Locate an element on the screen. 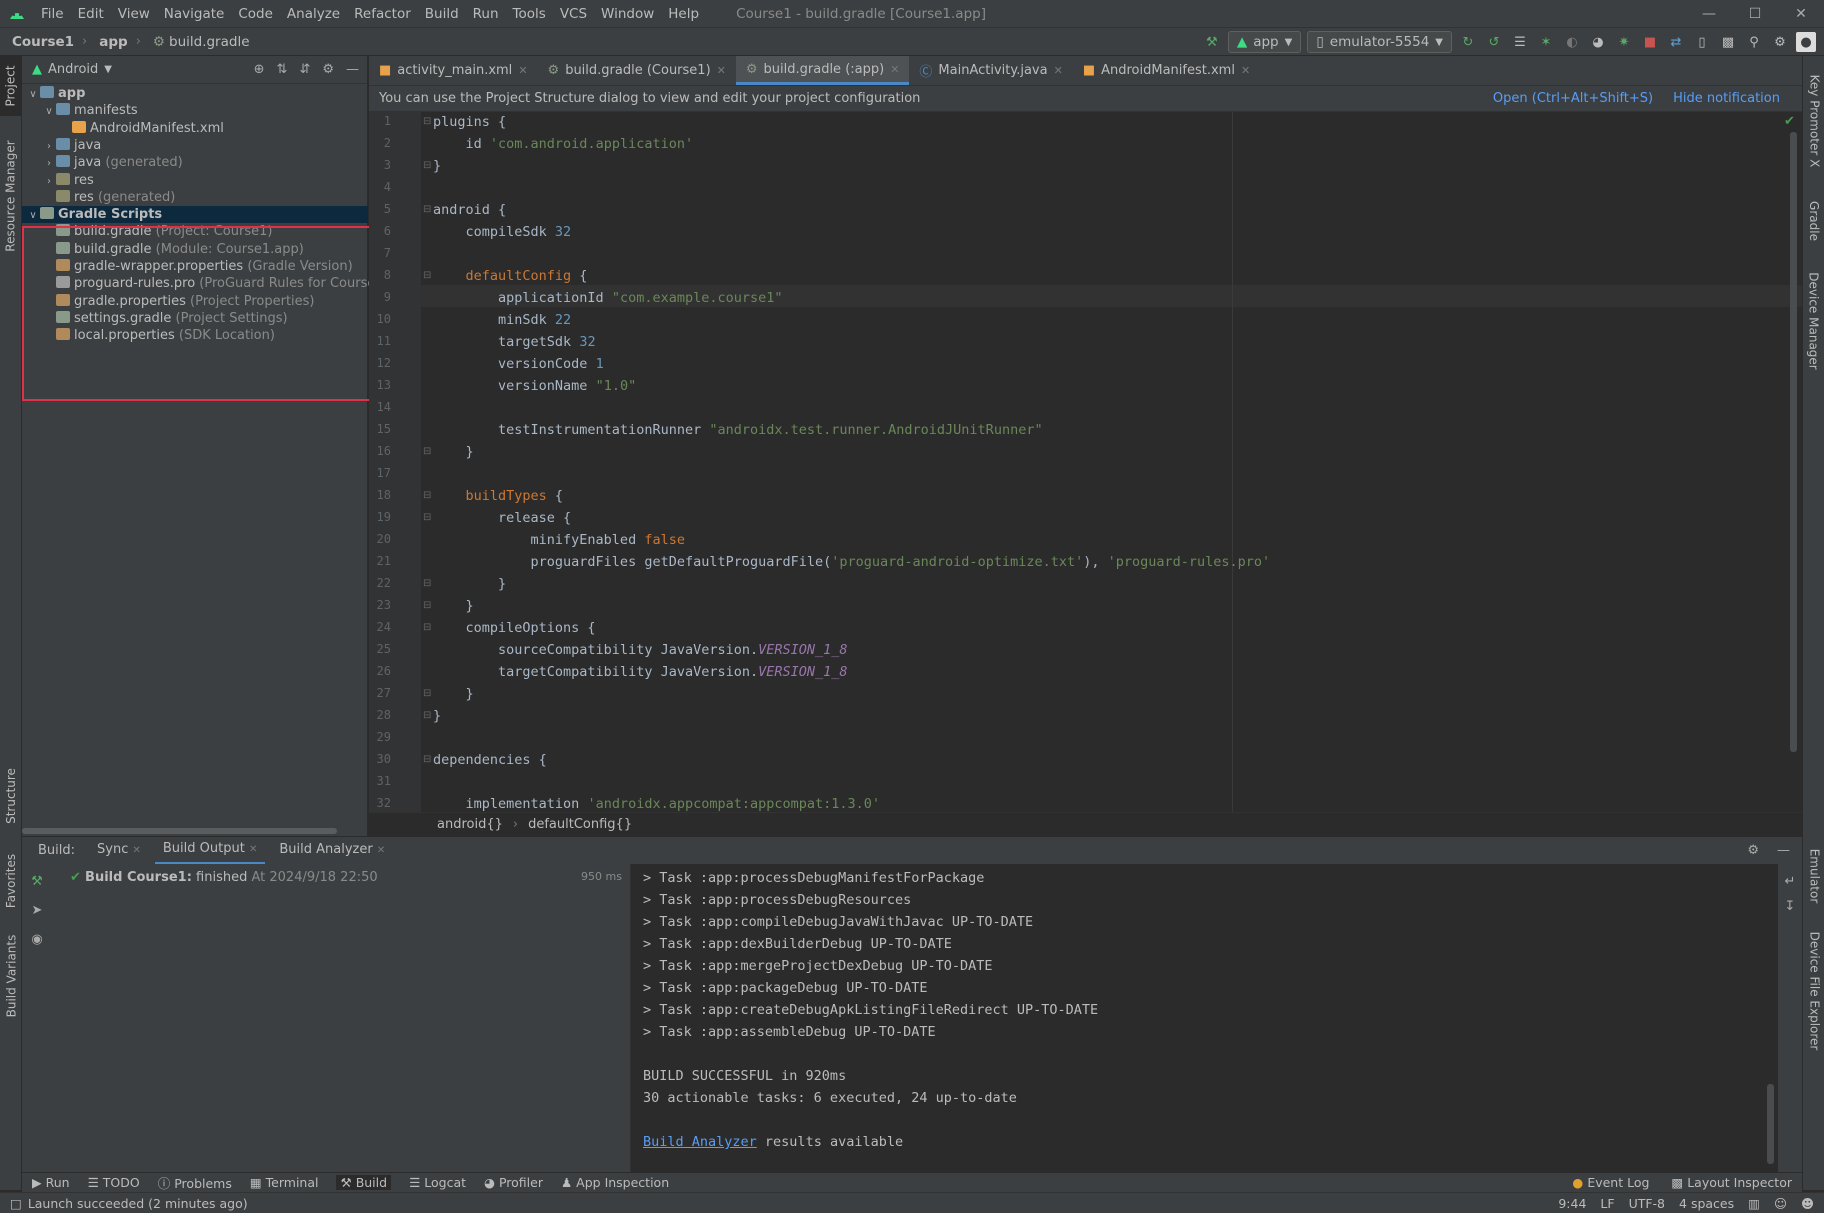 This screenshot has width=1824, height=1213. console-scrollbar is located at coordinates (1770, 1124).